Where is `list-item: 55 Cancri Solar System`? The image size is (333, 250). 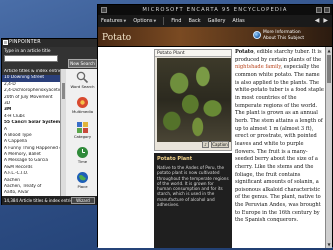 list-item: 55 Cancri Solar System is located at coordinates (33, 123).